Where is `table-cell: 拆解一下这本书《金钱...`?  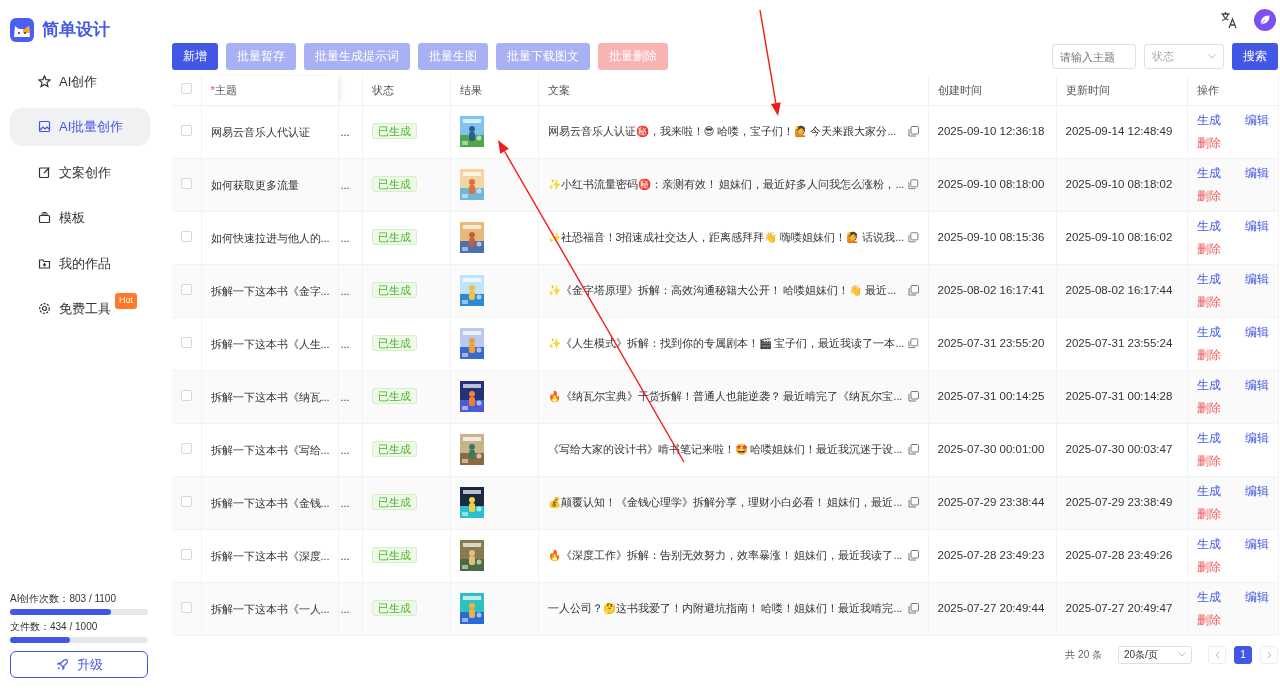
table-cell: 拆解一下这本书《金钱... is located at coordinates (270, 502).